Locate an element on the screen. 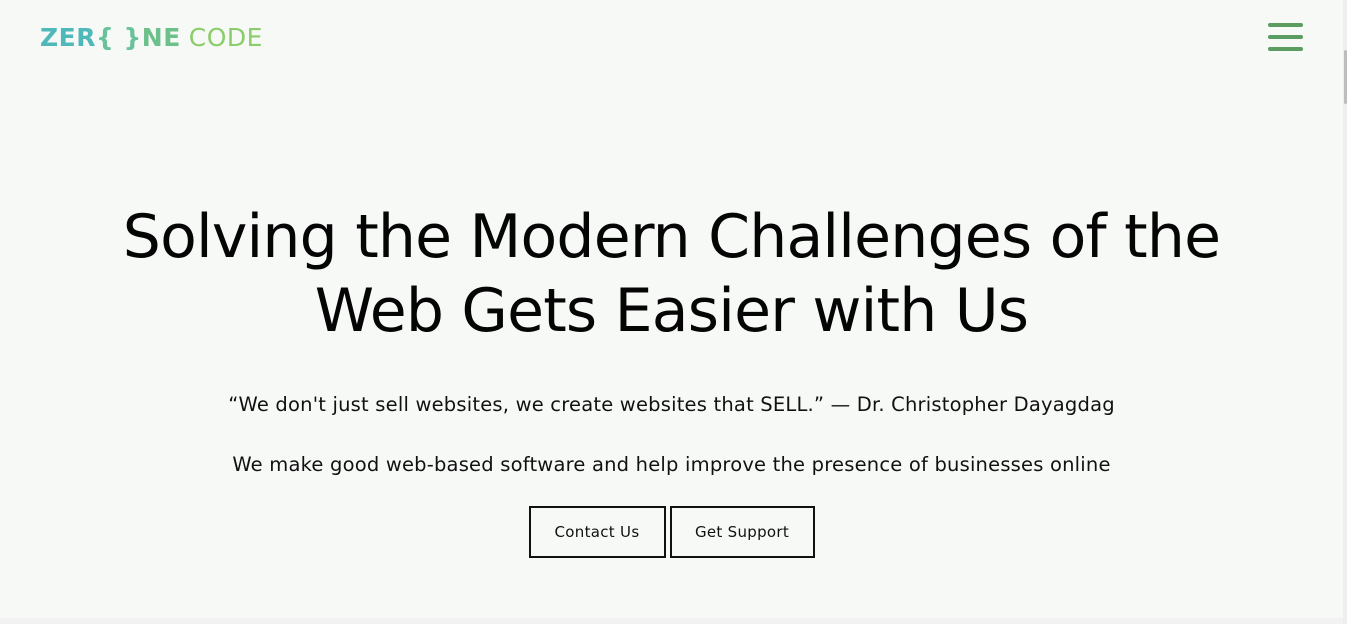 This screenshot has height=624, width=1347. section-divider is located at coordinates (671, 621).